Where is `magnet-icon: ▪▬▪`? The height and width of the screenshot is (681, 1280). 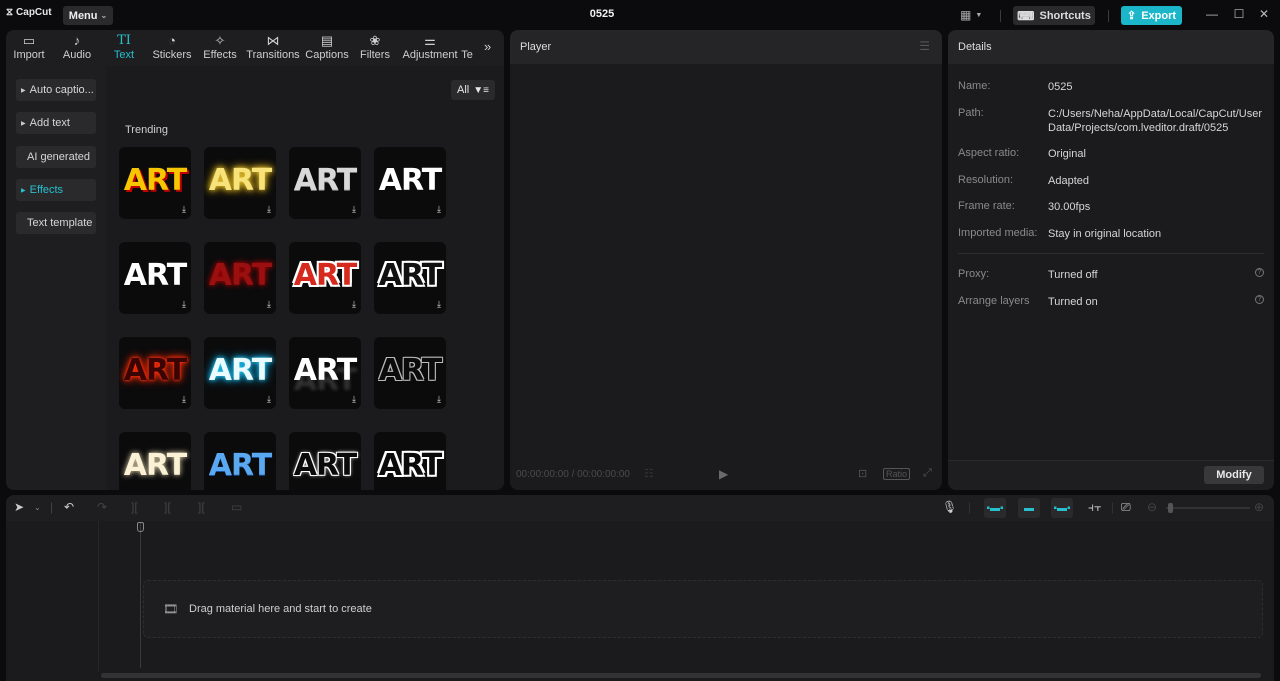 magnet-icon: ▪▬▪ is located at coordinates (995, 508).